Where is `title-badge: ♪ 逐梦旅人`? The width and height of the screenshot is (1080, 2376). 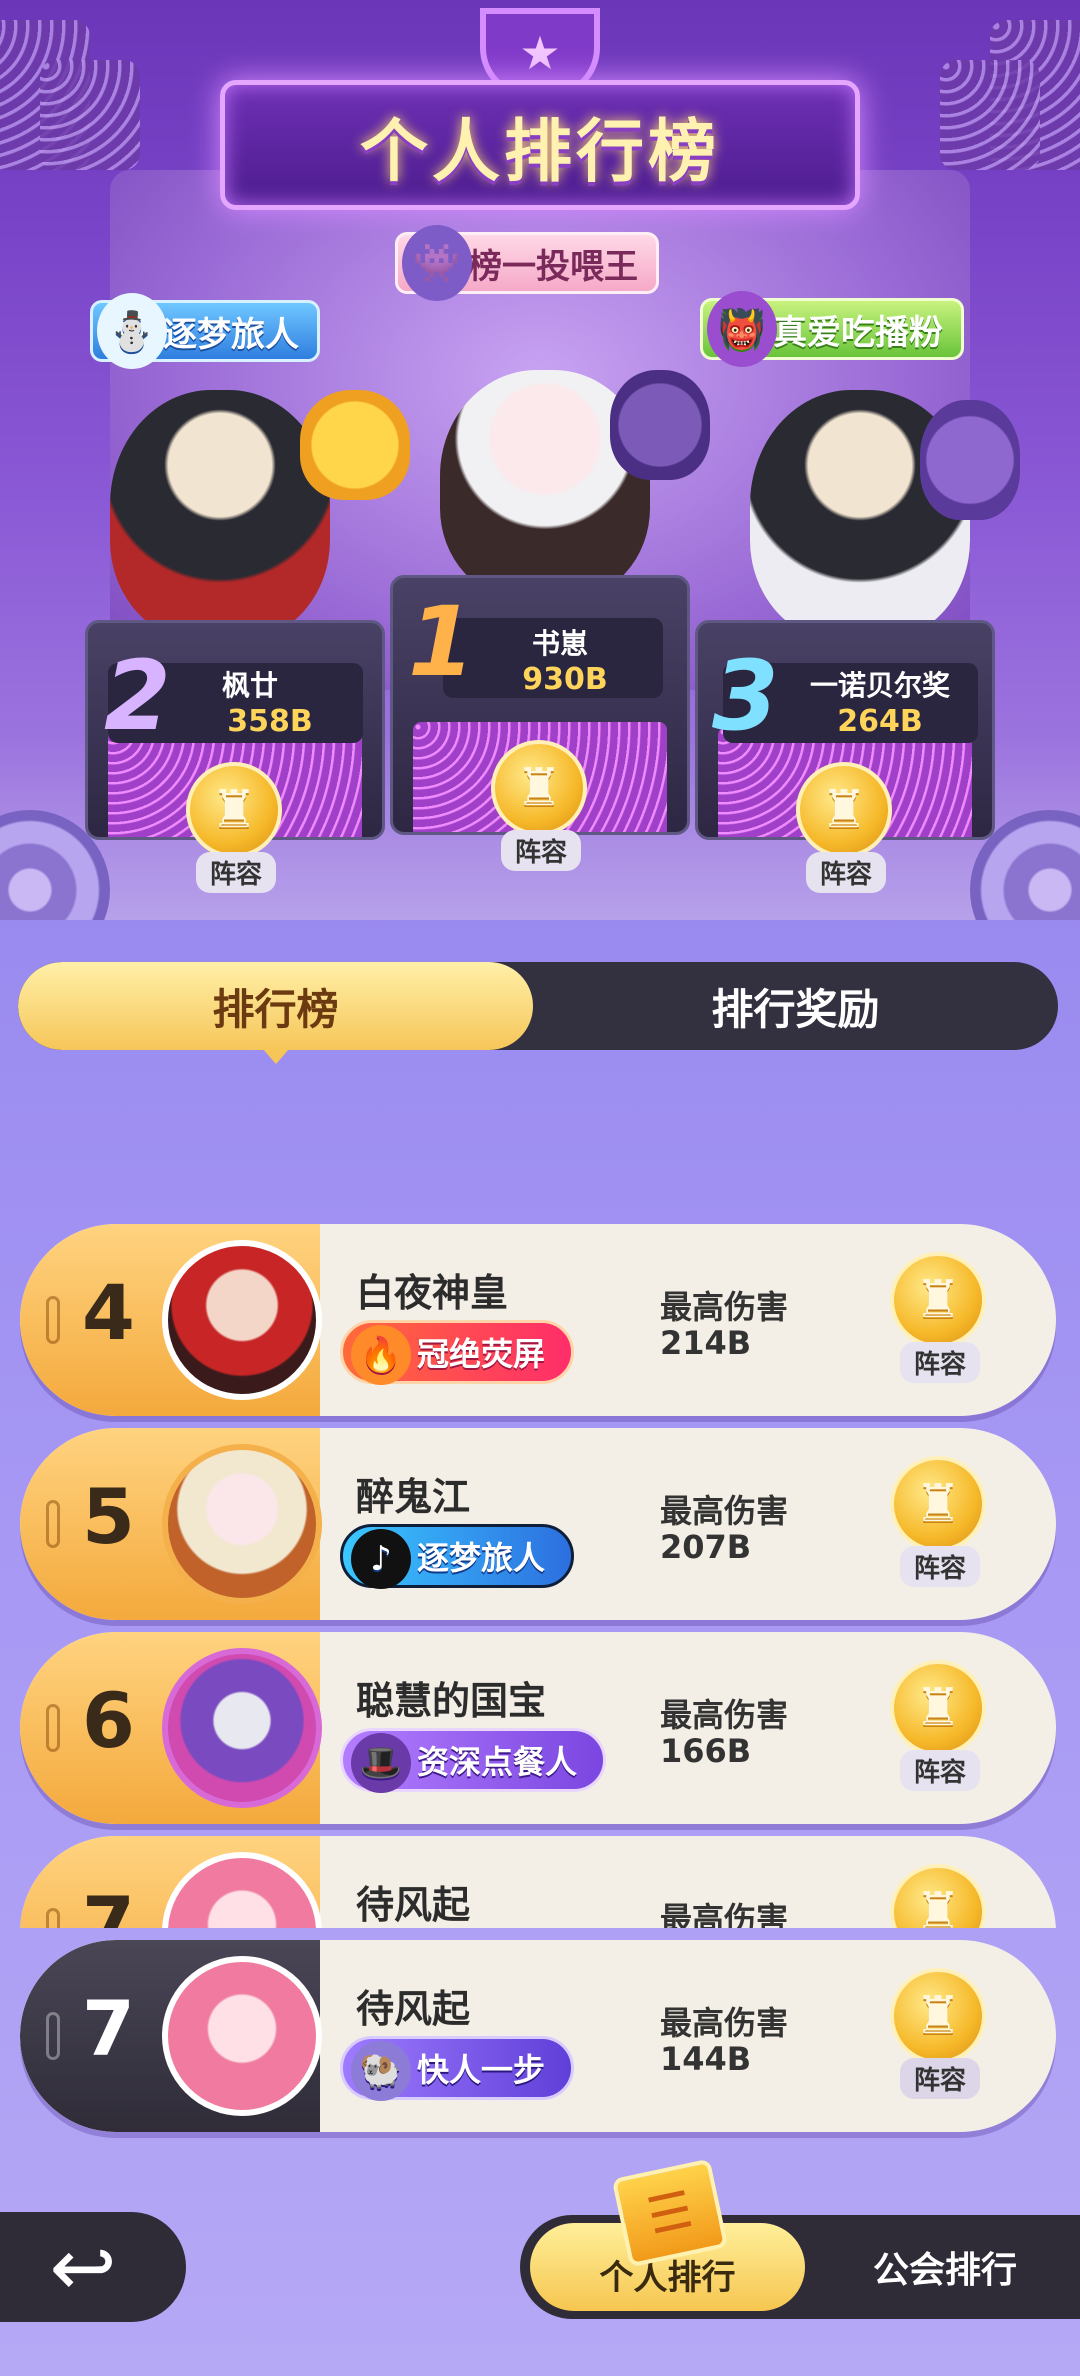 title-badge: ♪ 逐梦旅人 is located at coordinates (457, 1556).